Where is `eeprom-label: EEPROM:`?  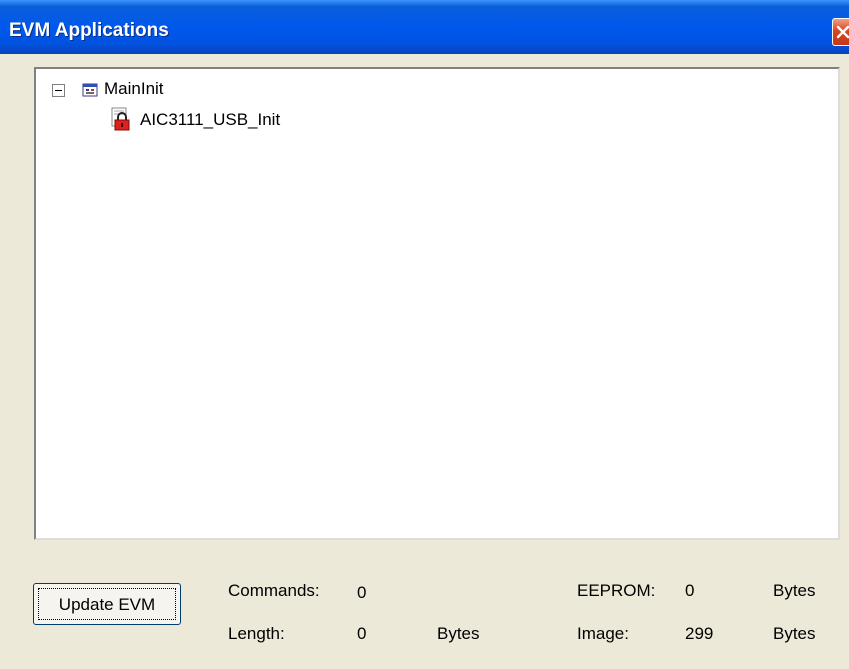
eeprom-label: EEPROM: is located at coordinates (616, 590).